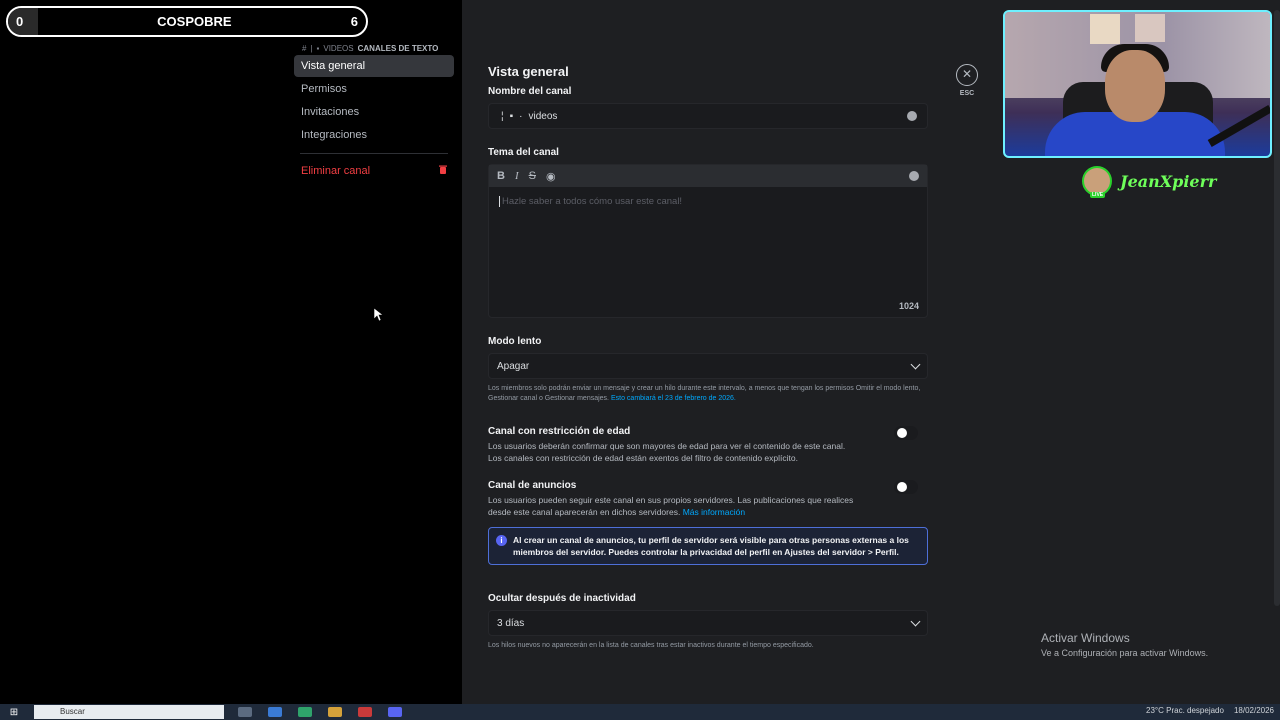 This screenshot has width=1280, height=720. I want to click on discord-icon, so click(395, 712).